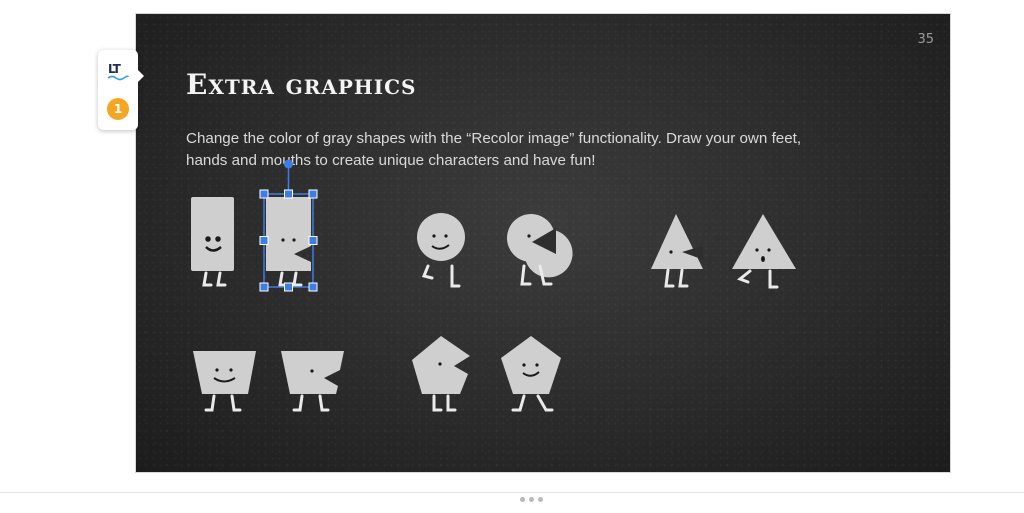 This screenshot has width=1024, height=513. I want to click on trapezoid-character-pacman, so click(312, 381).